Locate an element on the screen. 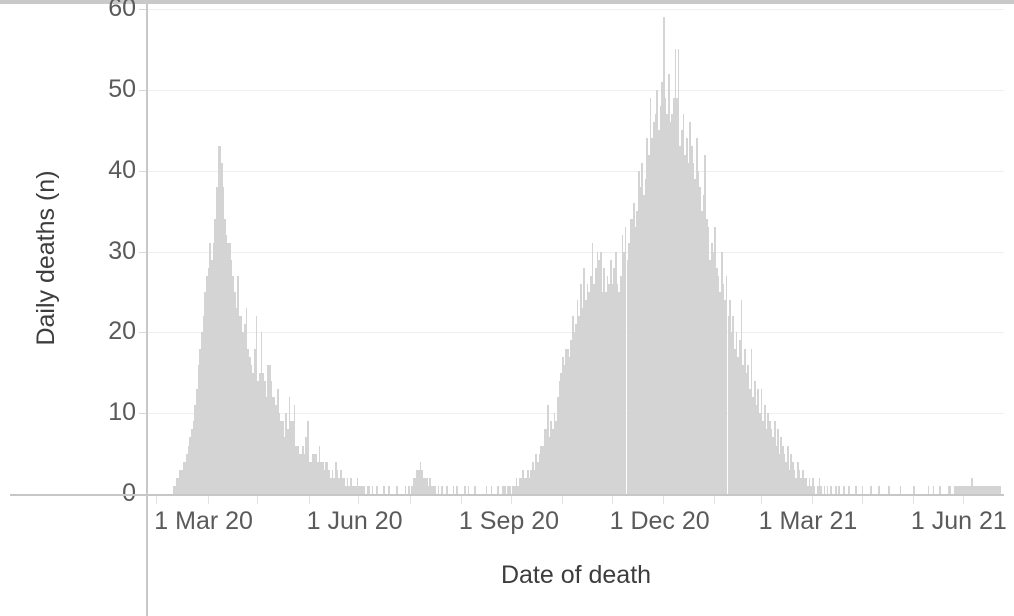  x-axis-line is located at coordinates (507, 495).